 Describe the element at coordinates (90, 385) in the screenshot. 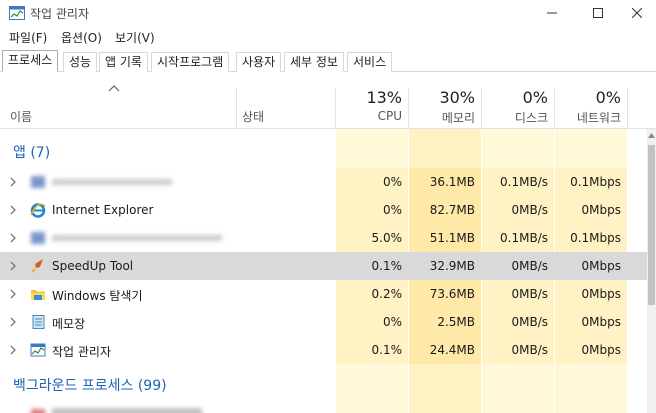

I see `group-header-background: 백그라운드 프로세스 (99)` at that location.